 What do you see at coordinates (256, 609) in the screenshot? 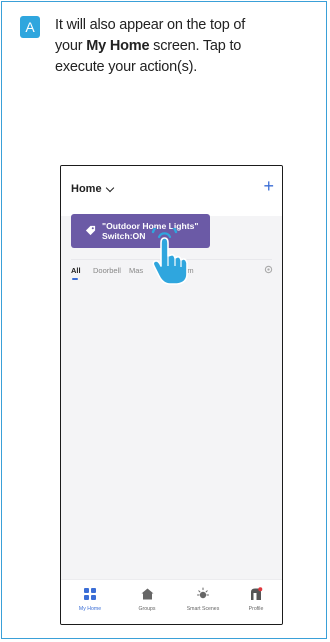
I see `nav-label: Profile` at bounding box center [256, 609].